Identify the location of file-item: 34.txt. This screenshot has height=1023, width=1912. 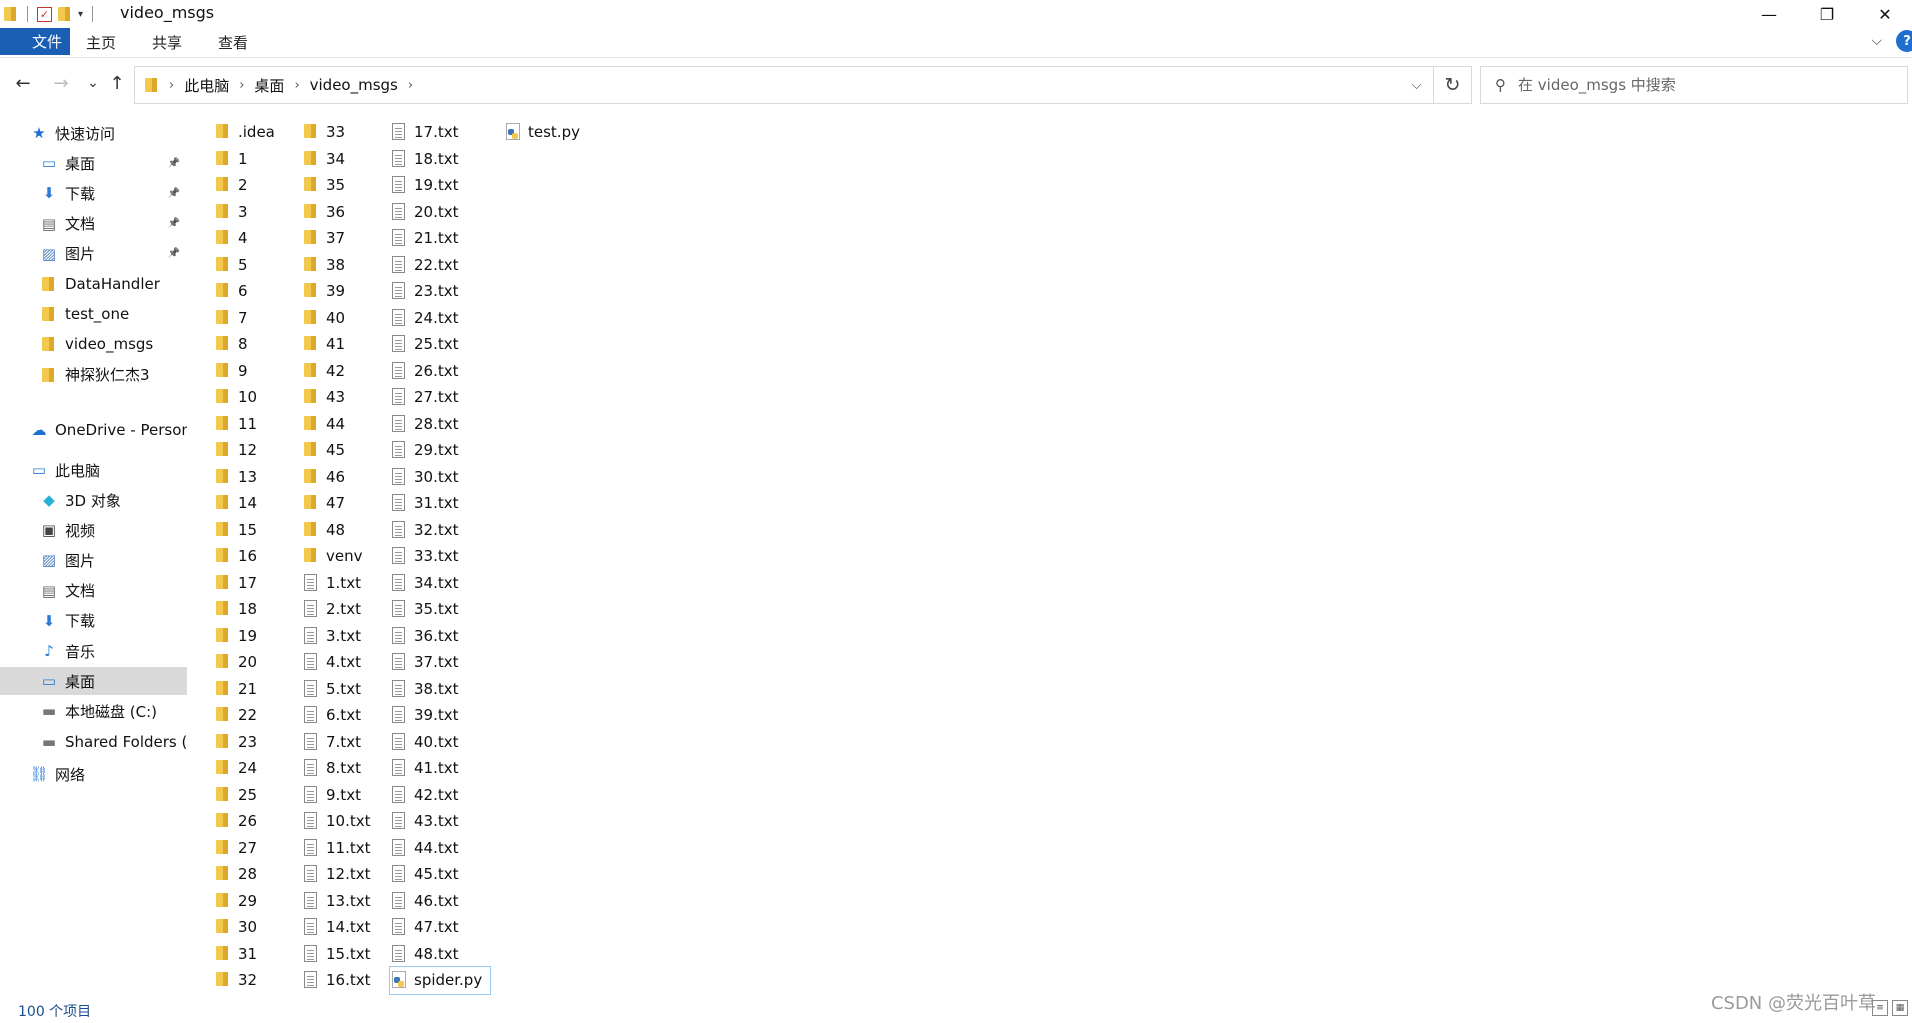
(440, 583).